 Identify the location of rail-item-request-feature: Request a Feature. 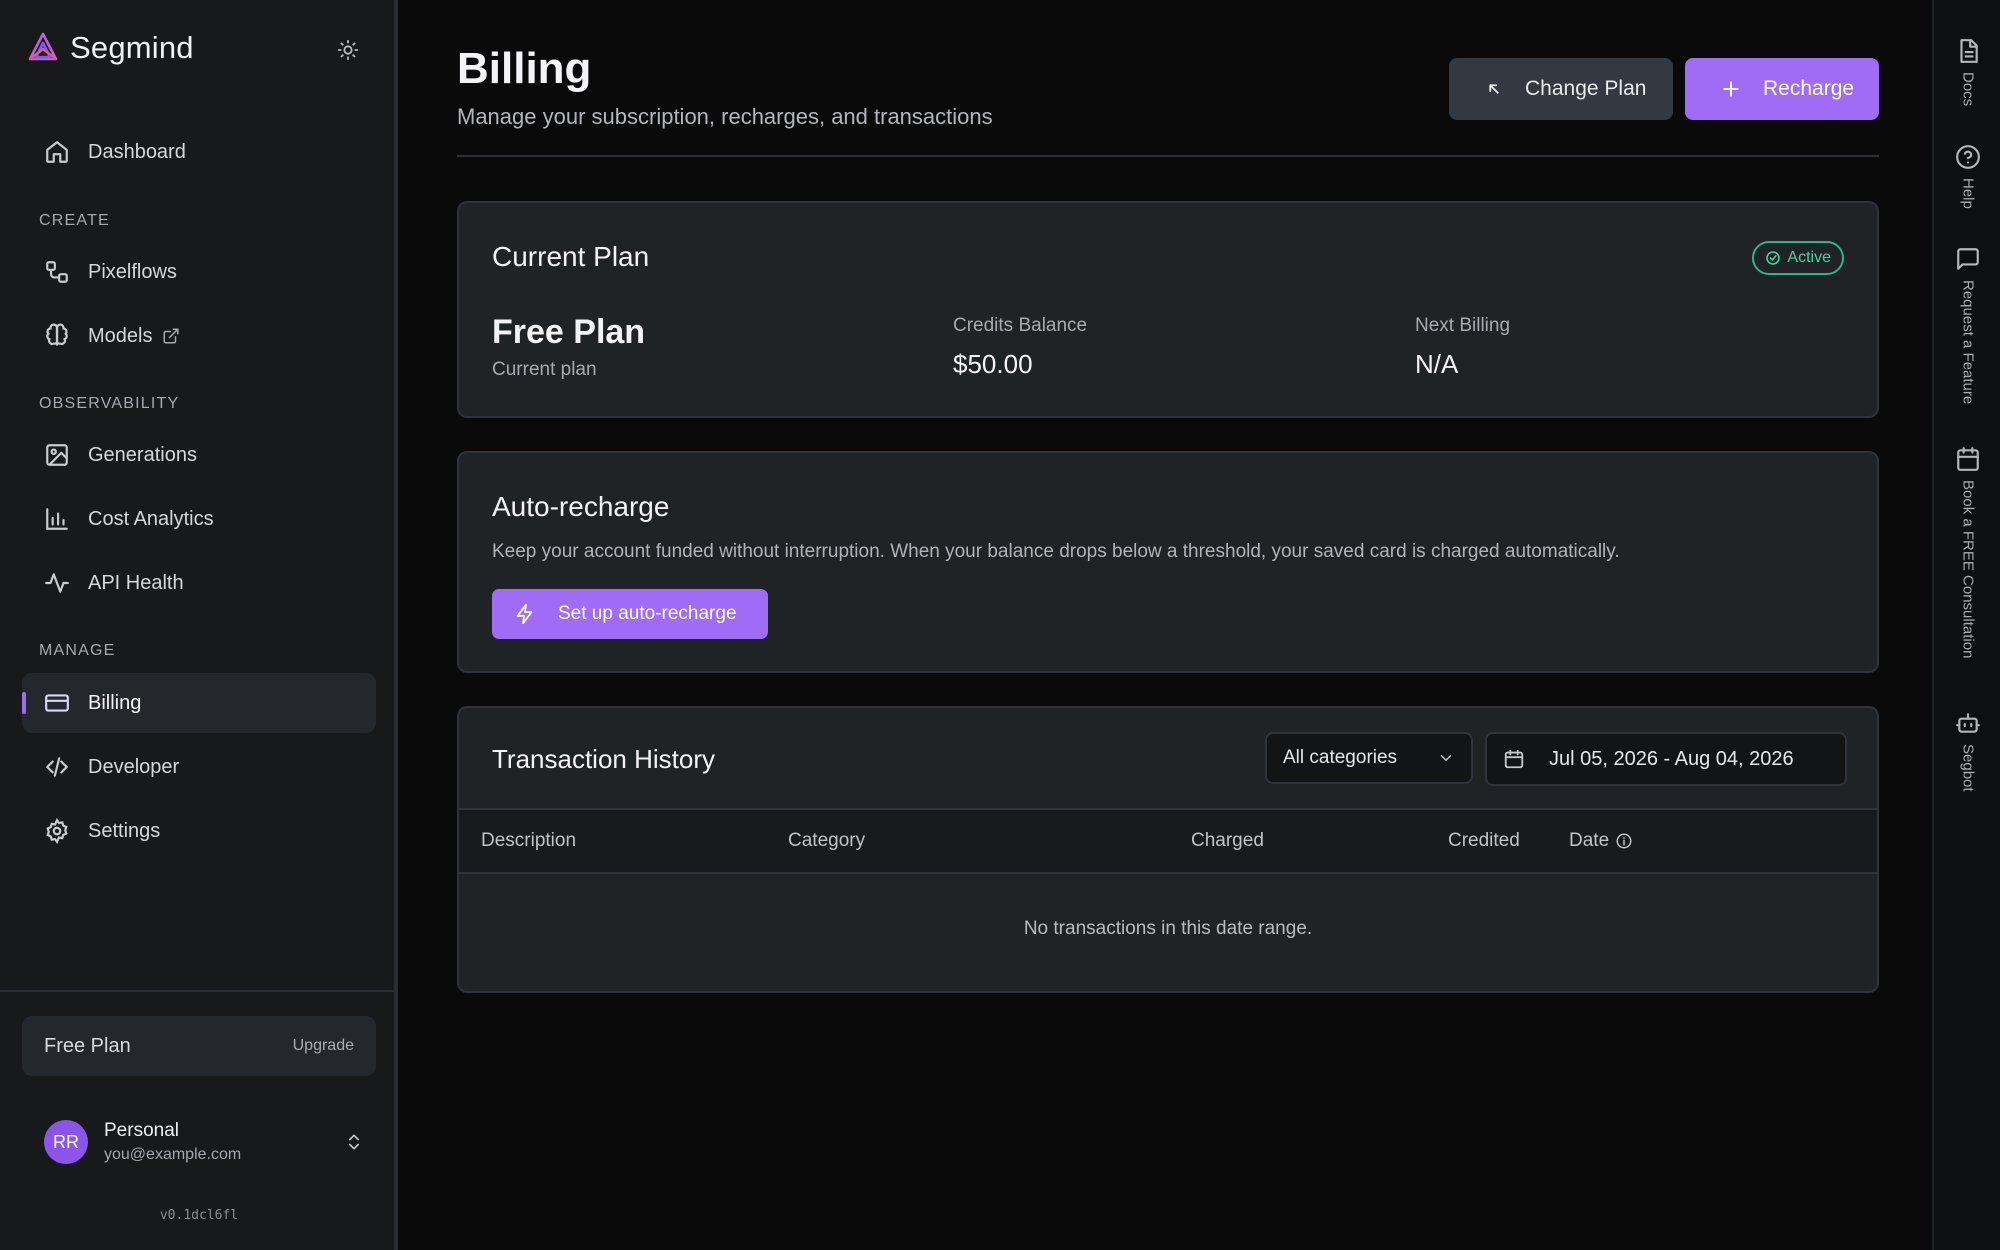
(1967, 325).